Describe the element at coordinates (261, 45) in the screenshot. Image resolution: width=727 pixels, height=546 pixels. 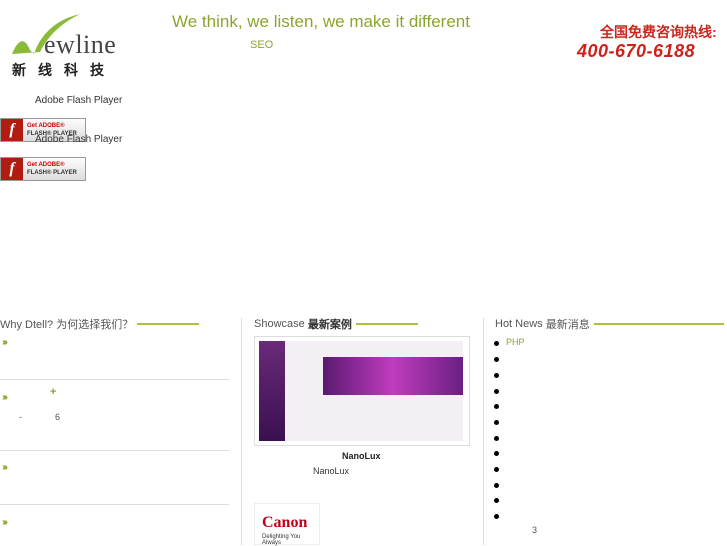
I see `seo-link: SEO` at that location.